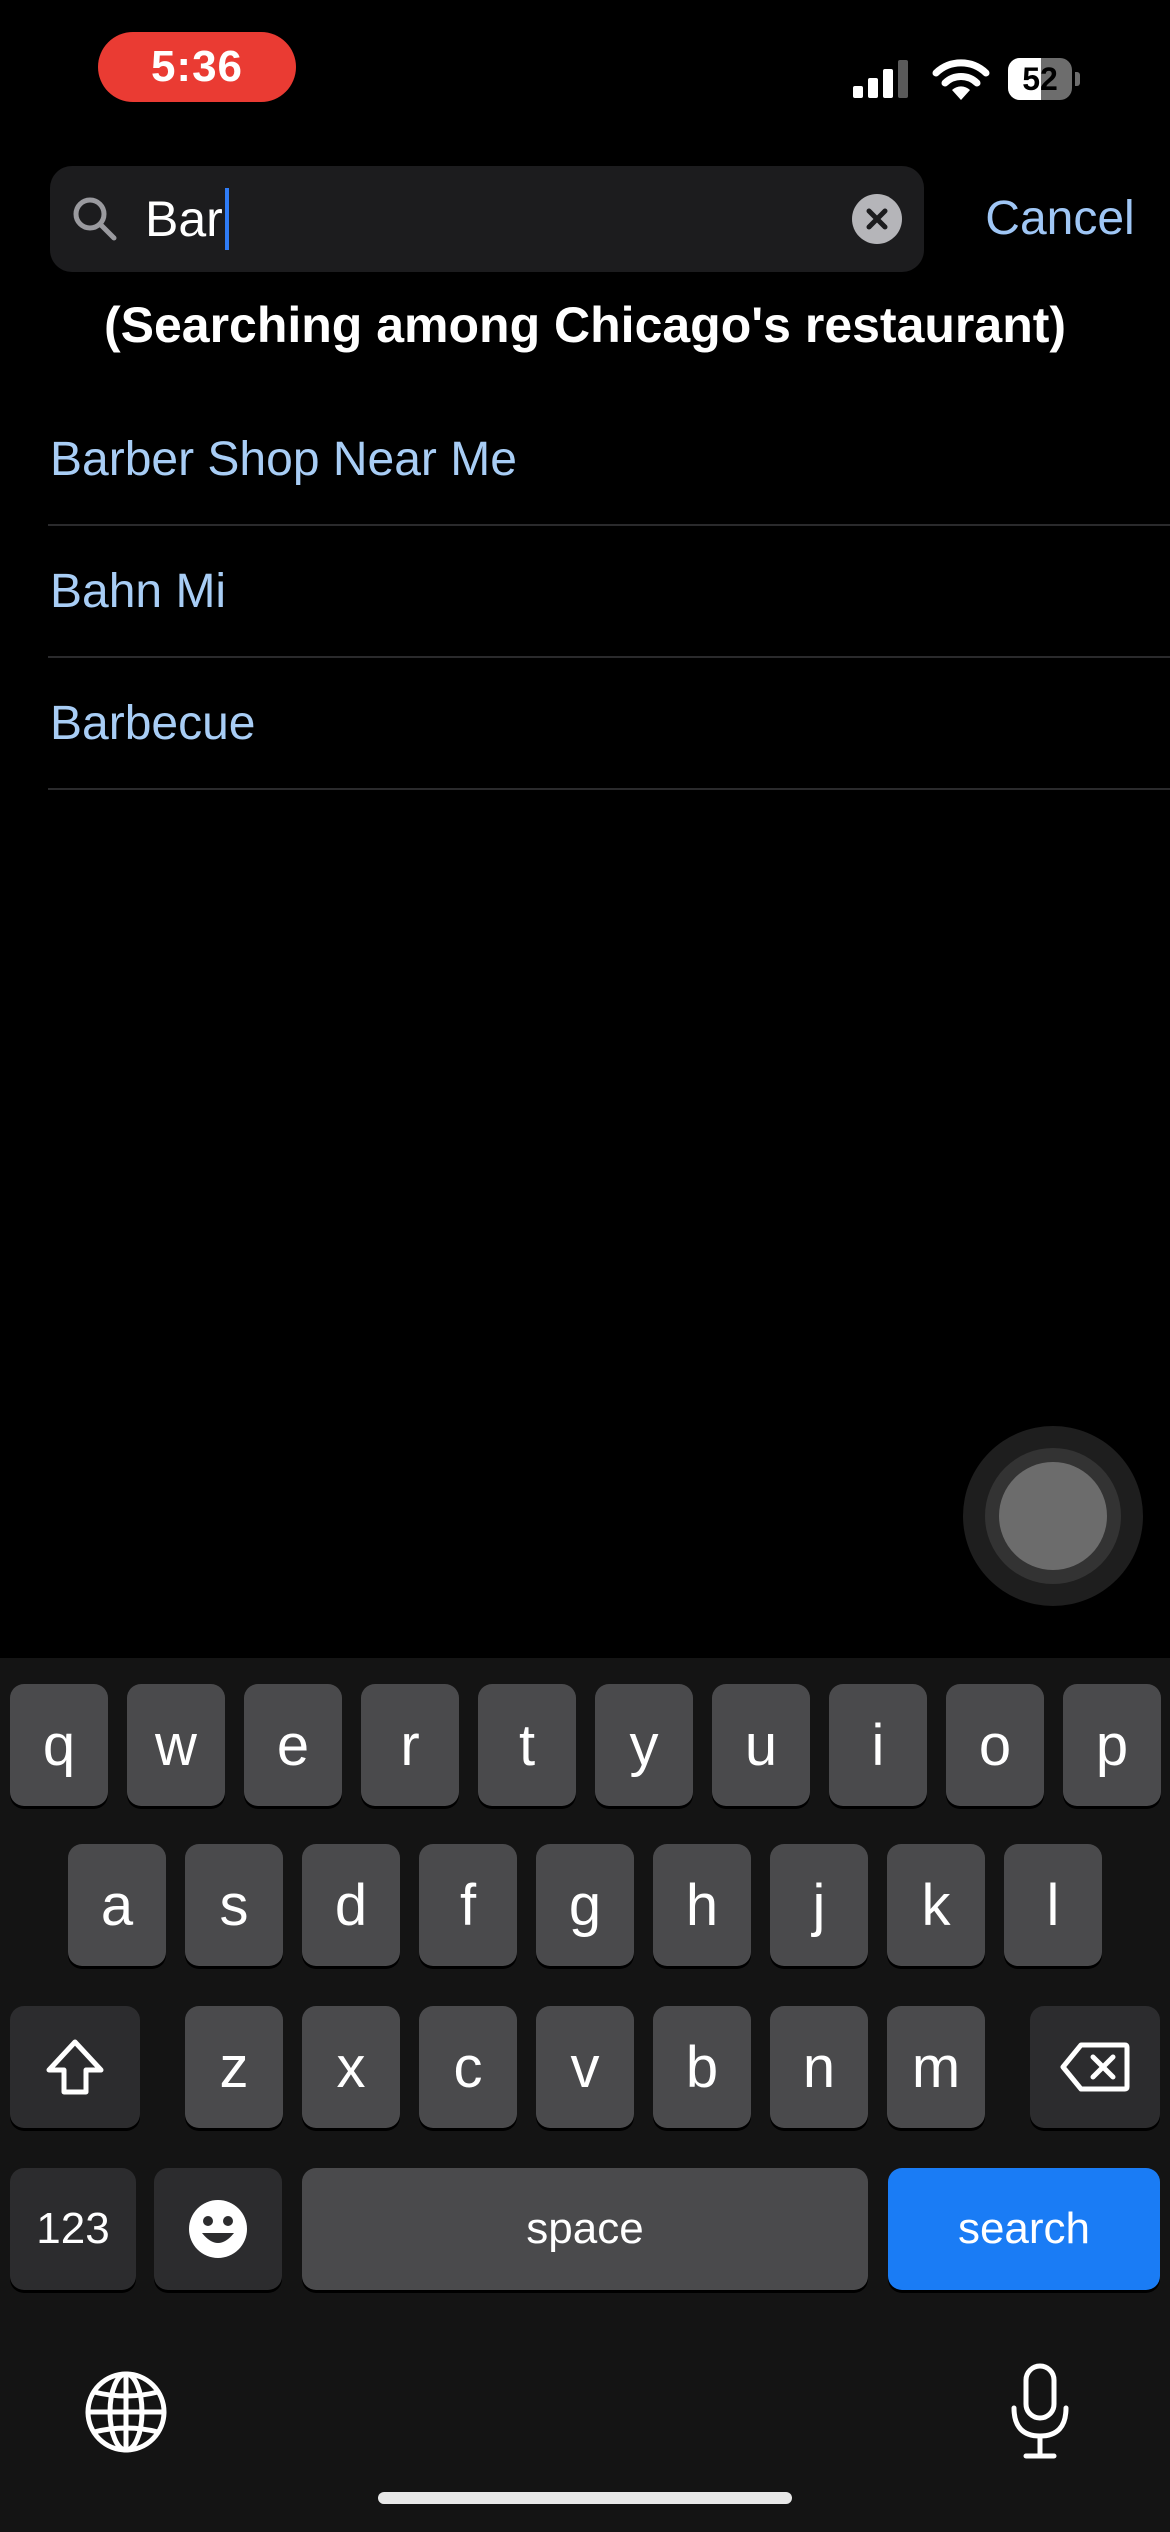 This screenshot has width=1170, height=2532. I want to click on search-icon, so click(95, 219).